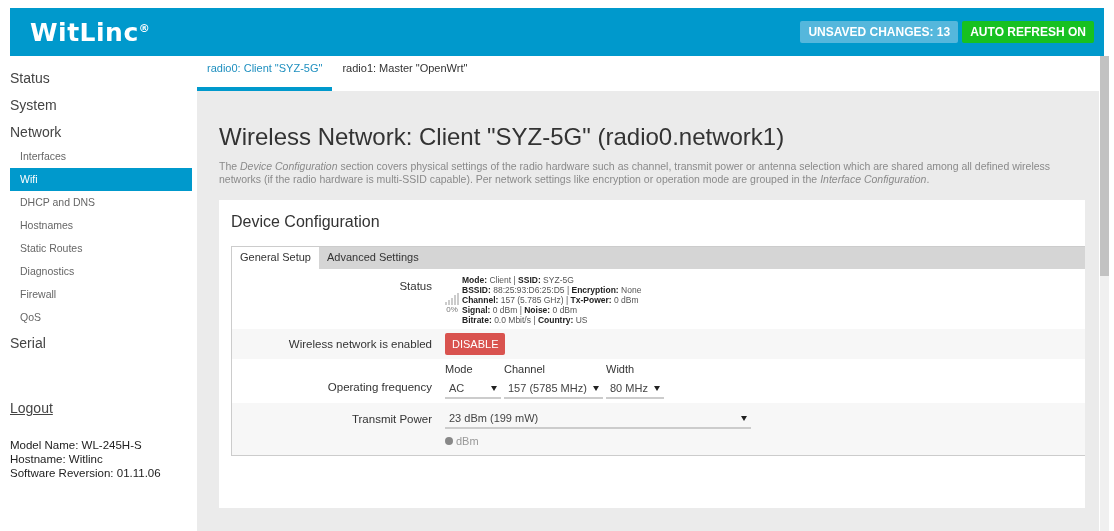  Describe the element at coordinates (372, 258) in the screenshot. I see `settings-tab: Advanced Settings` at that location.